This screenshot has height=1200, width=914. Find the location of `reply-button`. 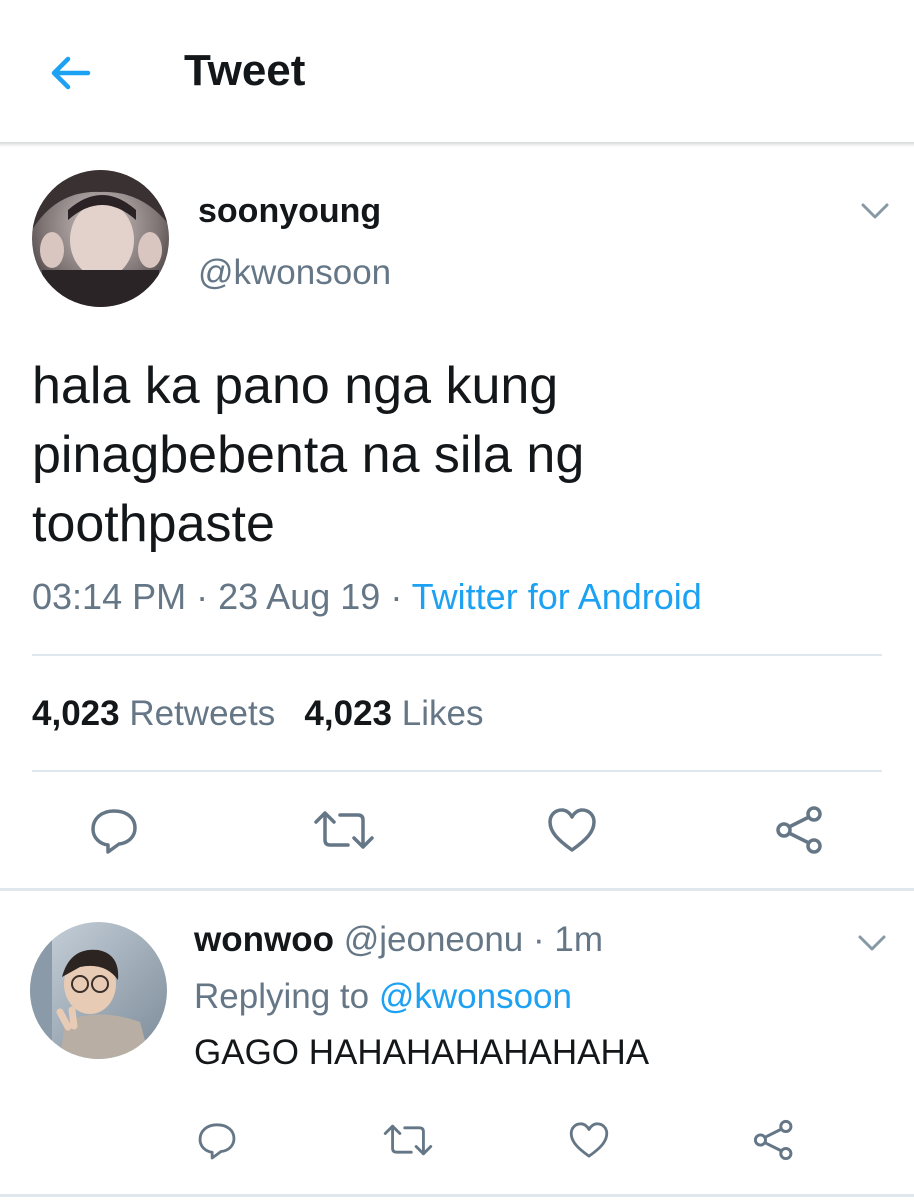

reply-button is located at coordinates (114, 833).